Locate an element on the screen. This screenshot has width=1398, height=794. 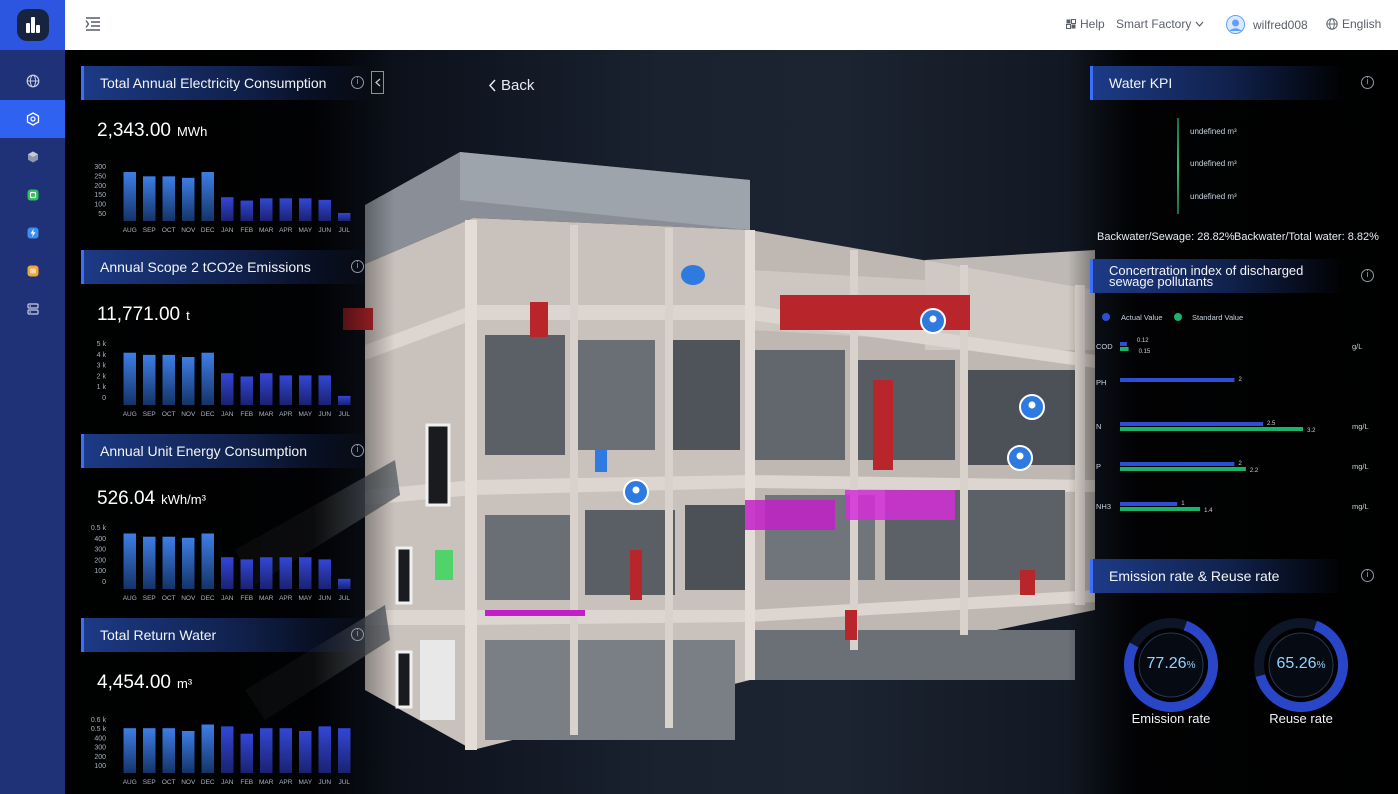
sidebar-item-globe is located at coordinates (32, 81).